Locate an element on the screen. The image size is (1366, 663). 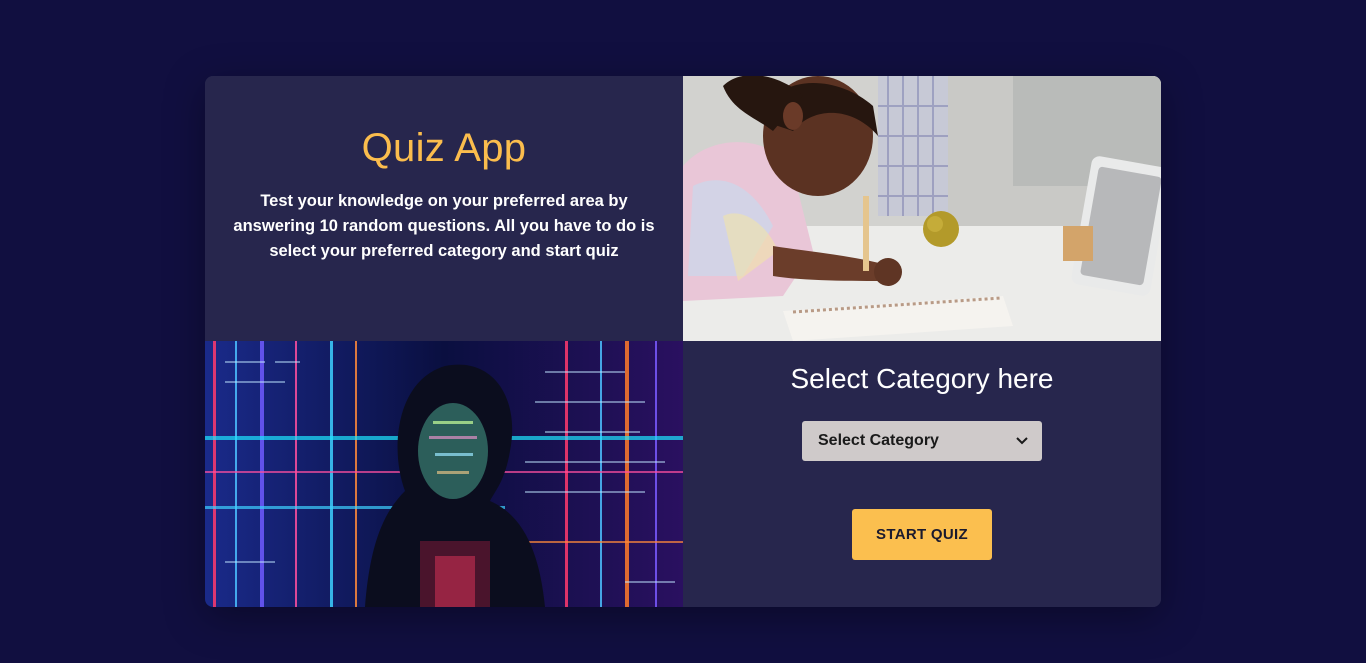
chevron-down-icon is located at coordinates (1022, 441).